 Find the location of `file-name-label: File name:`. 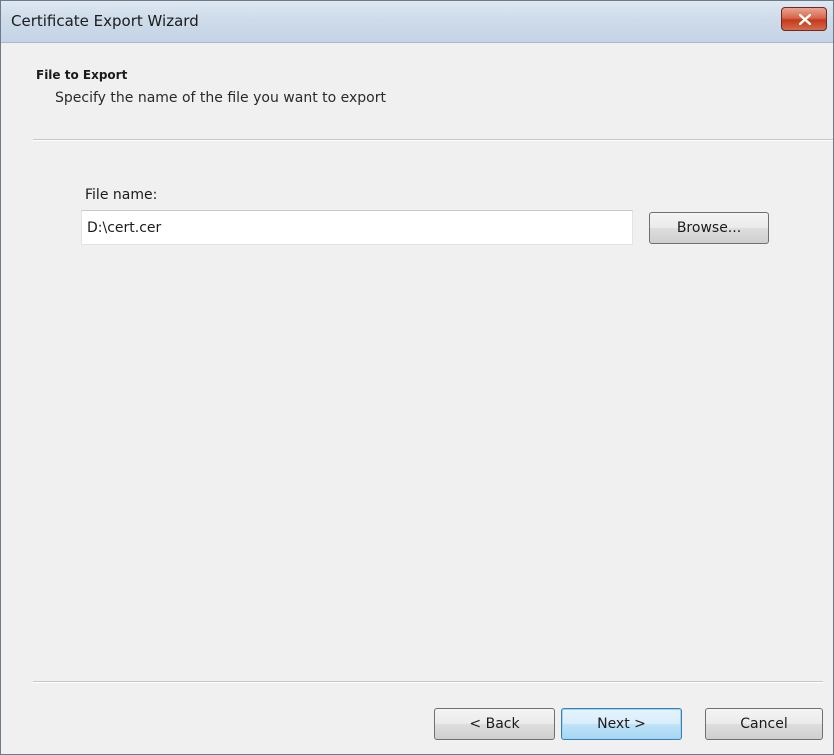

file-name-label: File name: is located at coordinates (121, 195).